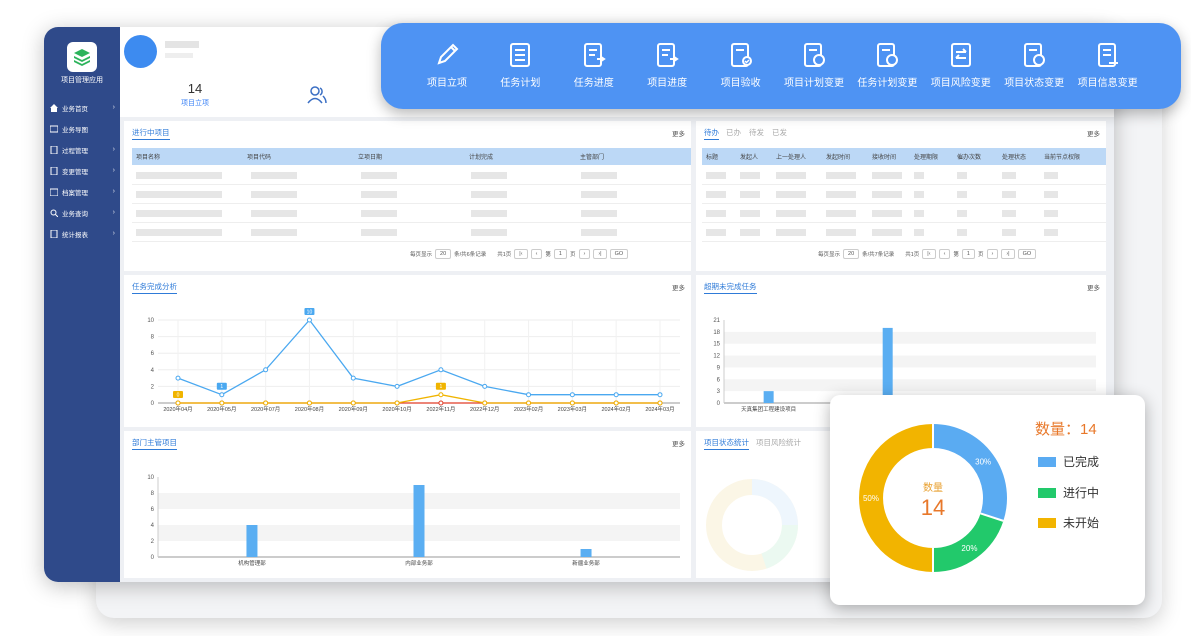 Image resolution: width=1191 pixels, height=636 pixels. Describe the element at coordinates (726, 443) in the screenshot. I see `tab-status-stats: 项目状态统计` at that location.